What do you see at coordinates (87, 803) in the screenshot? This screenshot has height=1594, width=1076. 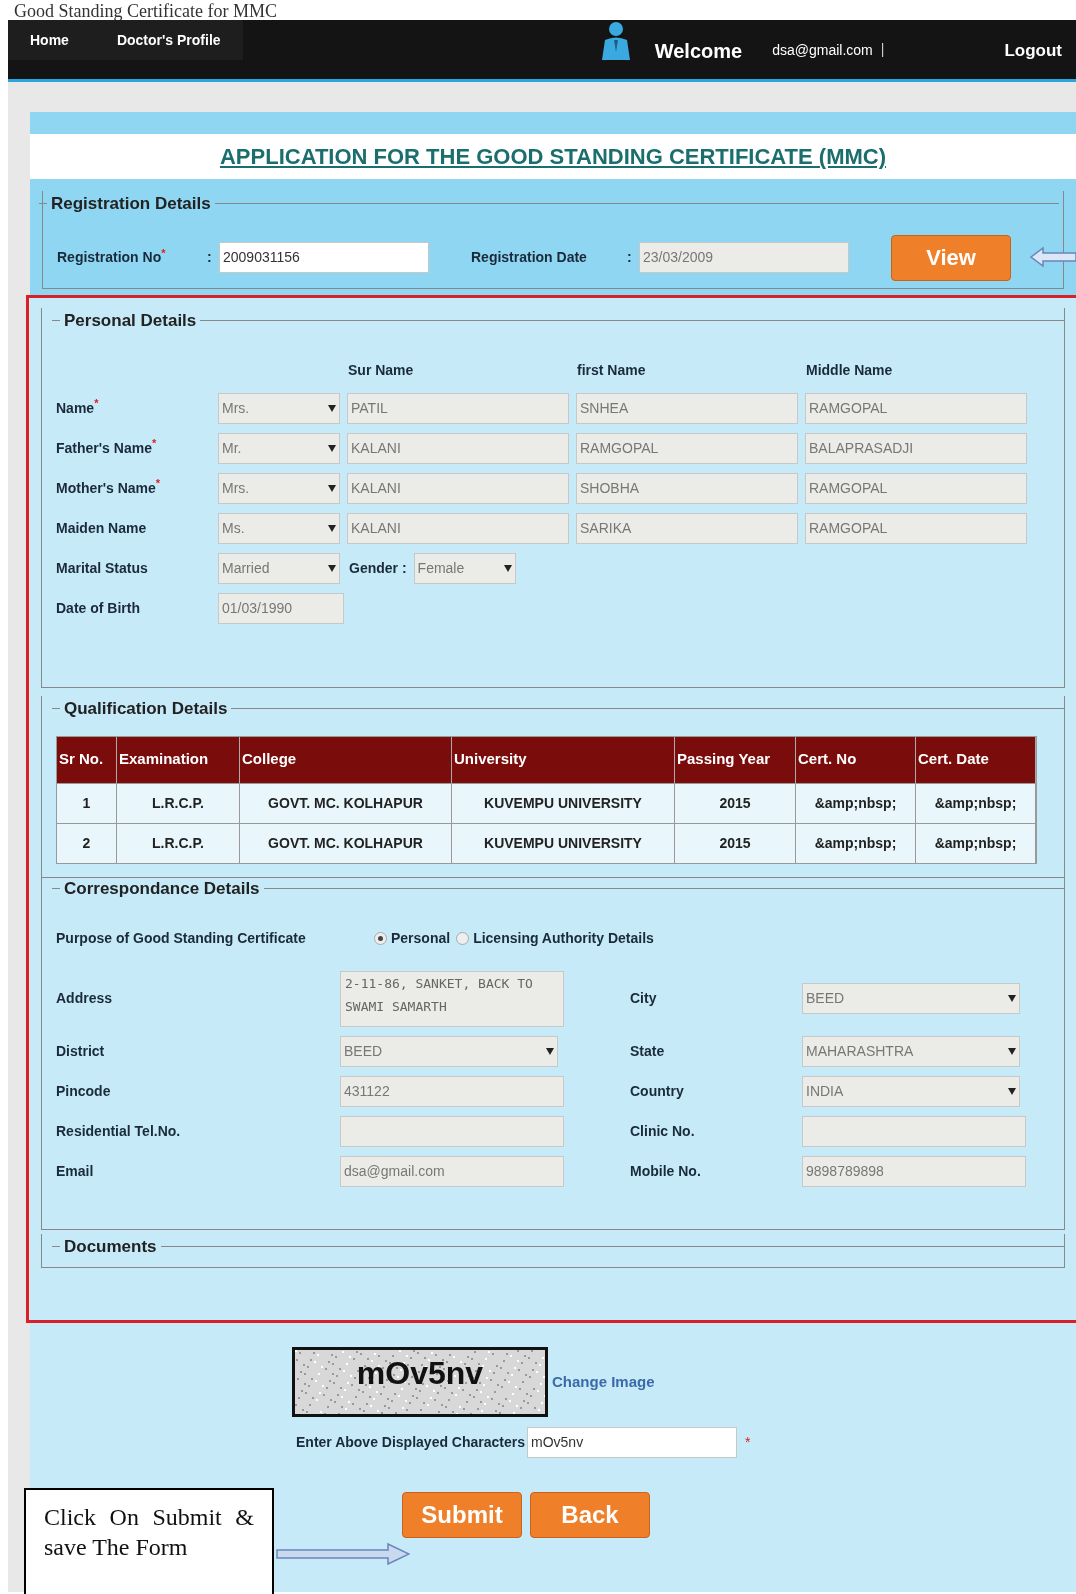 I see `table-cell: 1` at bounding box center [87, 803].